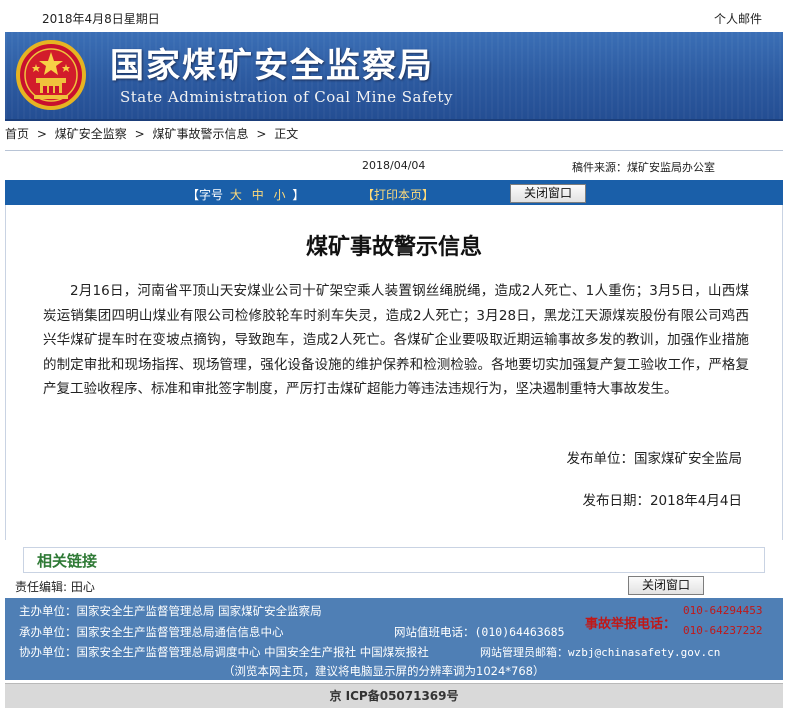 The width and height of the screenshot is (788, 709). What do you see at coordinates (205, 195) in the screenshot?
I see `font-size-label: 【字号` at bounding box center [205, 195].